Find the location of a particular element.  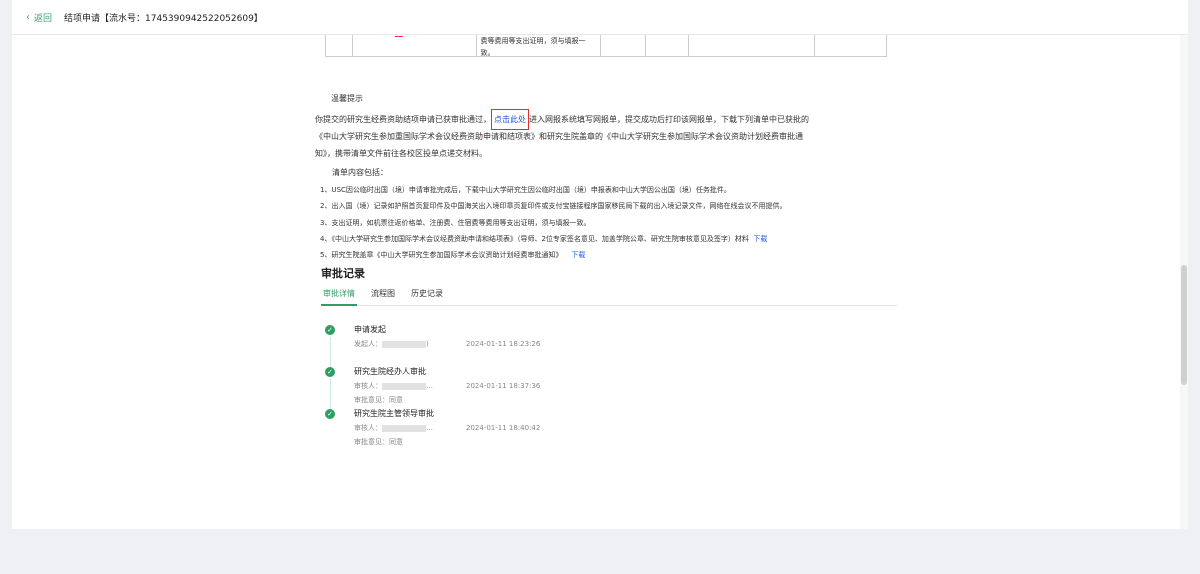

step-meta: 发起人：) 2024-01-11 18:23:26 is located at coordinates (489, 344).